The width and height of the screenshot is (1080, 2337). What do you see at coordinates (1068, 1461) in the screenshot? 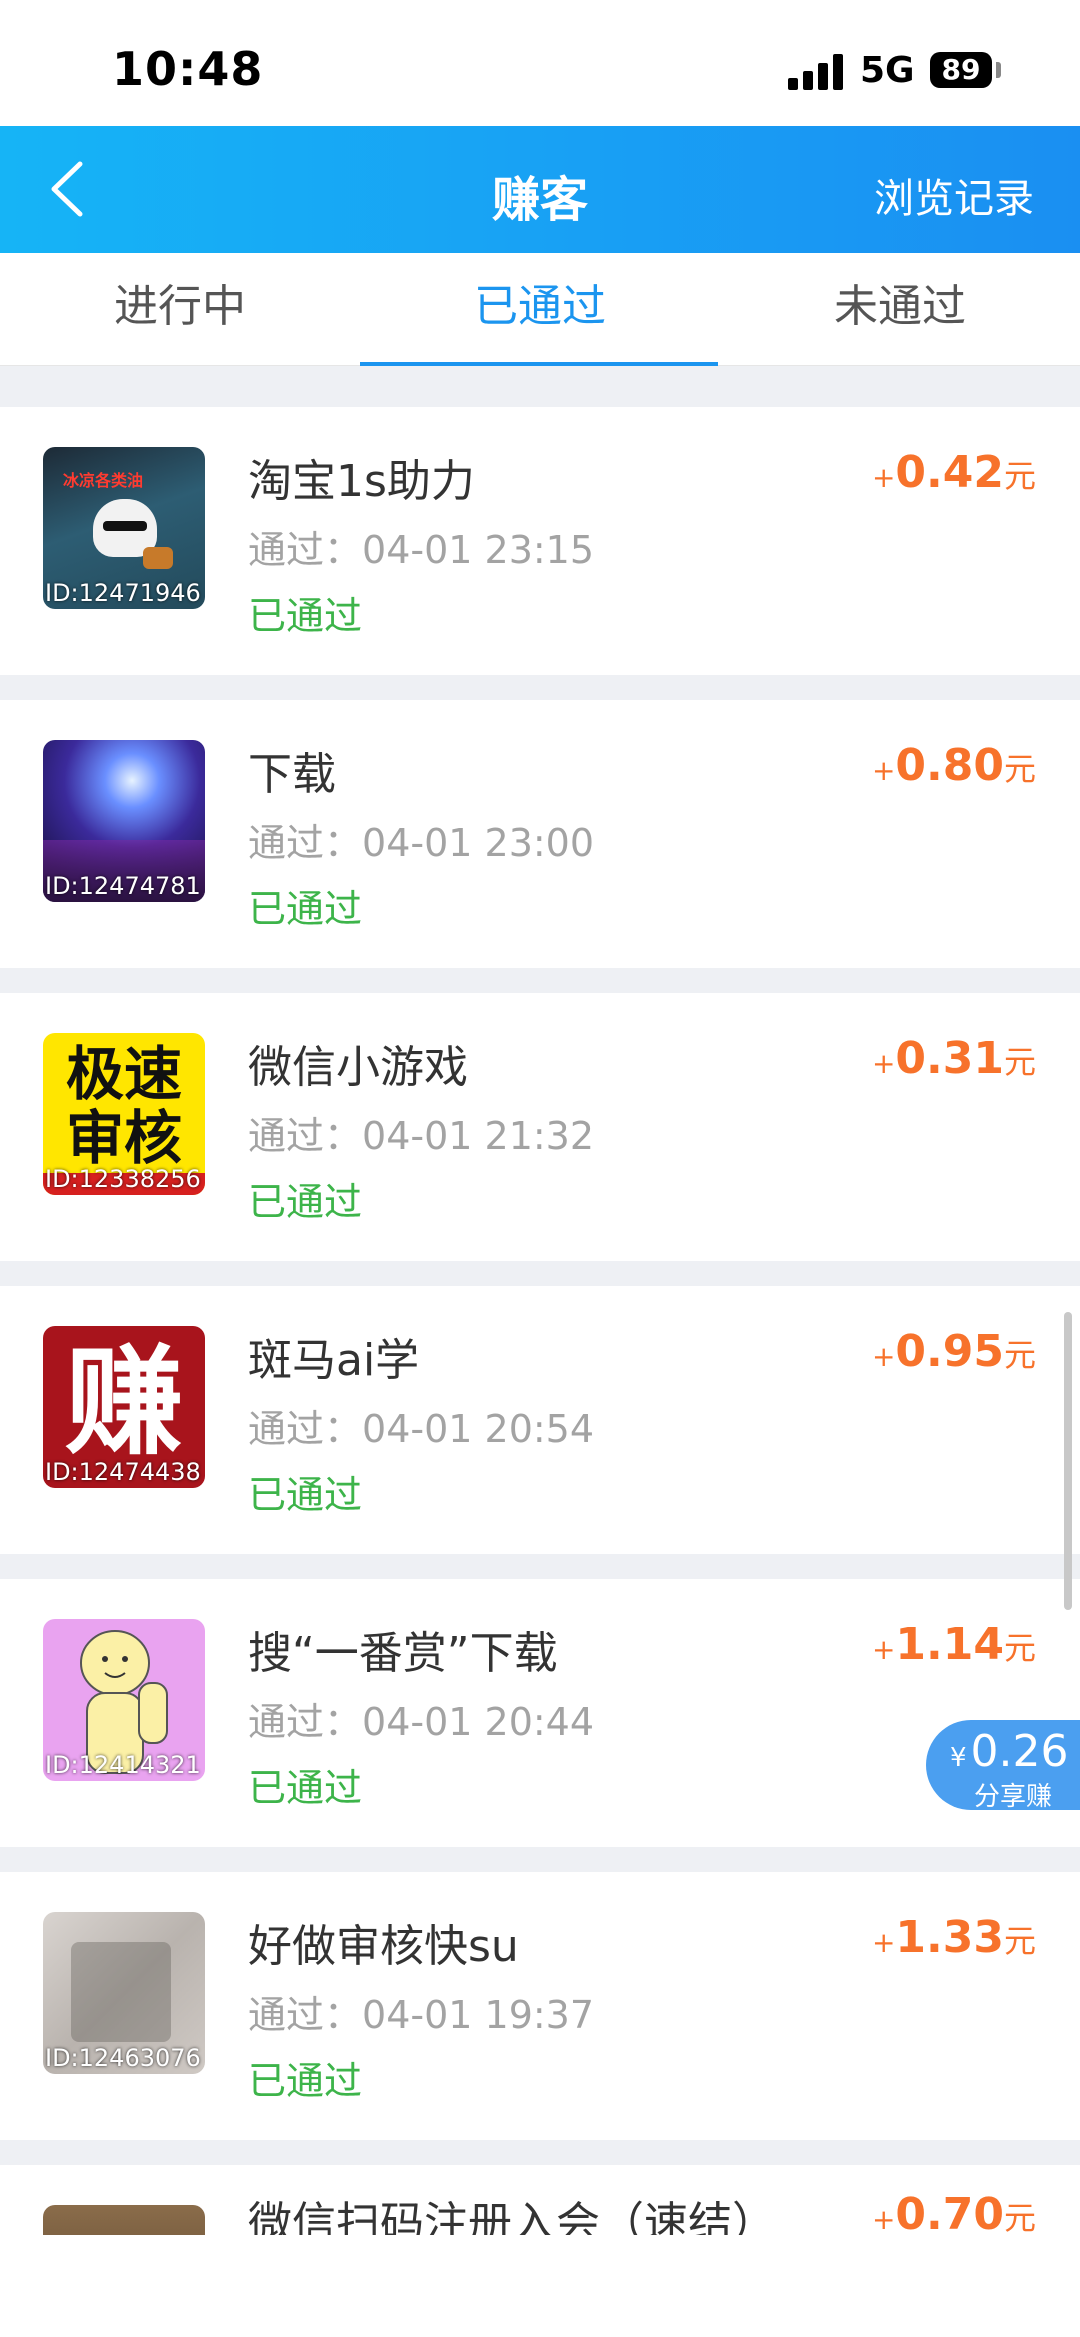
I see `scrollbar` at bounding box center [1068, 1461].